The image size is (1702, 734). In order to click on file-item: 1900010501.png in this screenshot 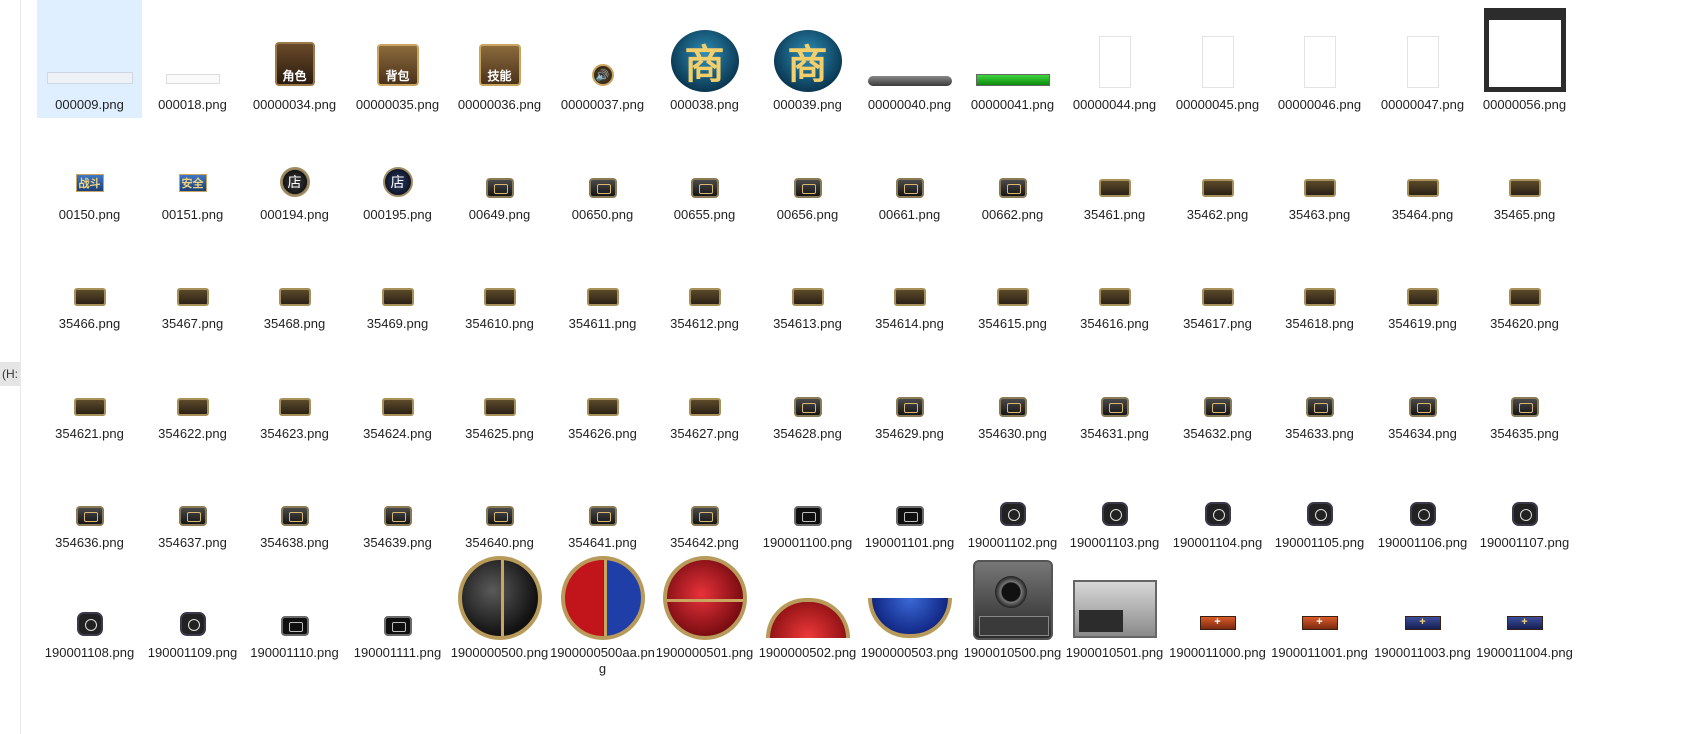, I will do `click(1114, 607)`.